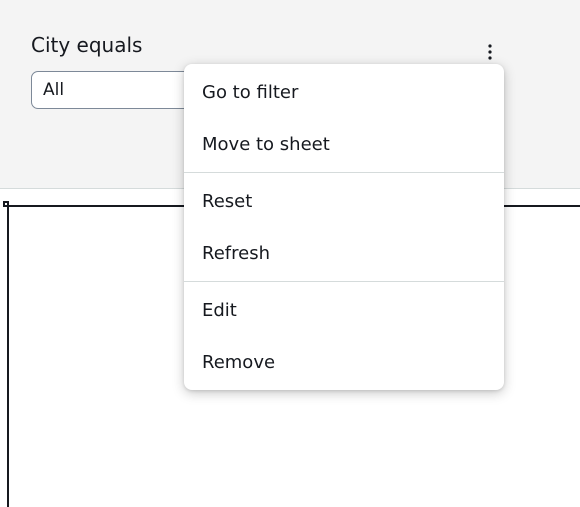  What do you see at coordinates (54, 90) in the screenshot?
I see `city-filter-value: All` at bounding box center [54, 90].